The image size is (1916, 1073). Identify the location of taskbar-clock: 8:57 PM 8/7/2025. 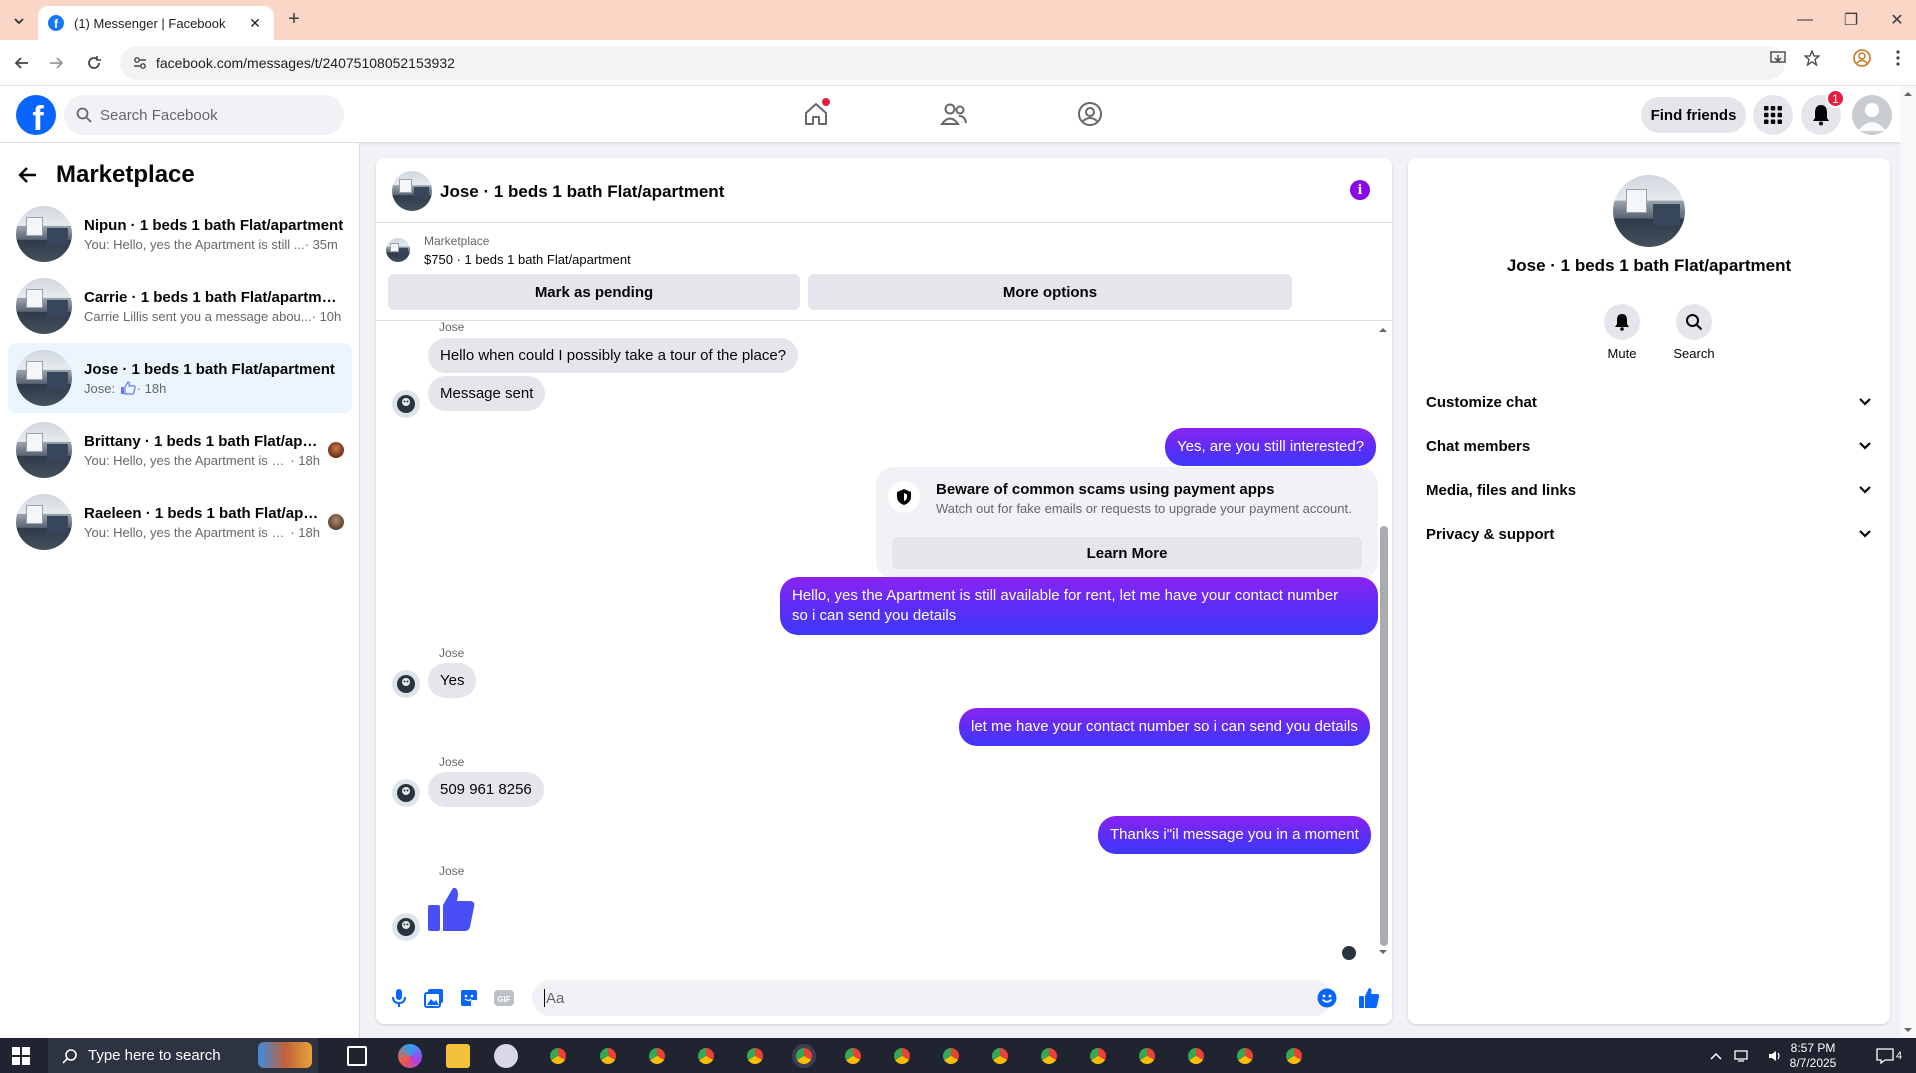
(1813, 1056).